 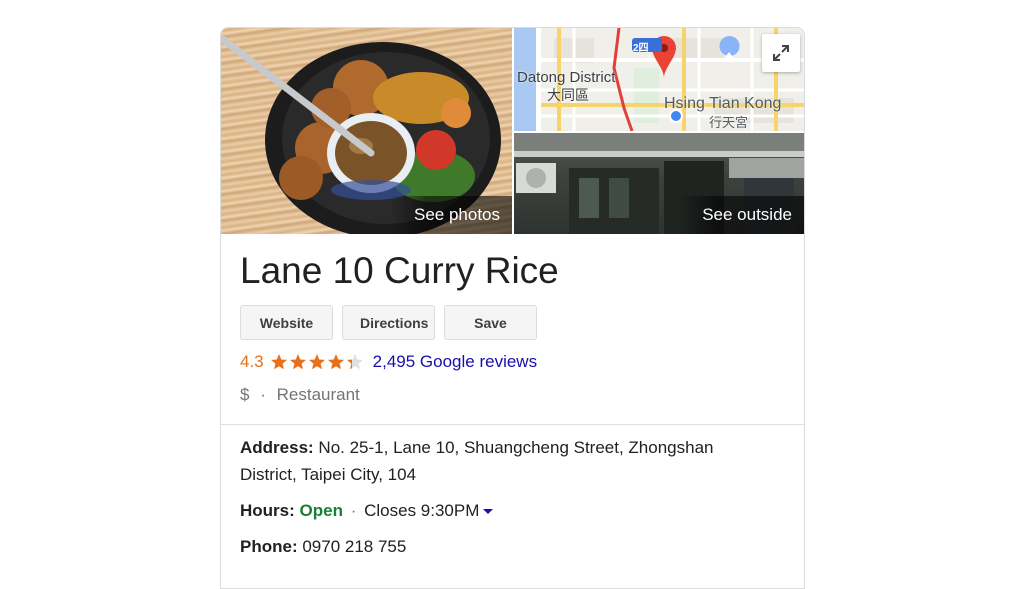 I want to click on price-level: $, so click(x=245, y=394).